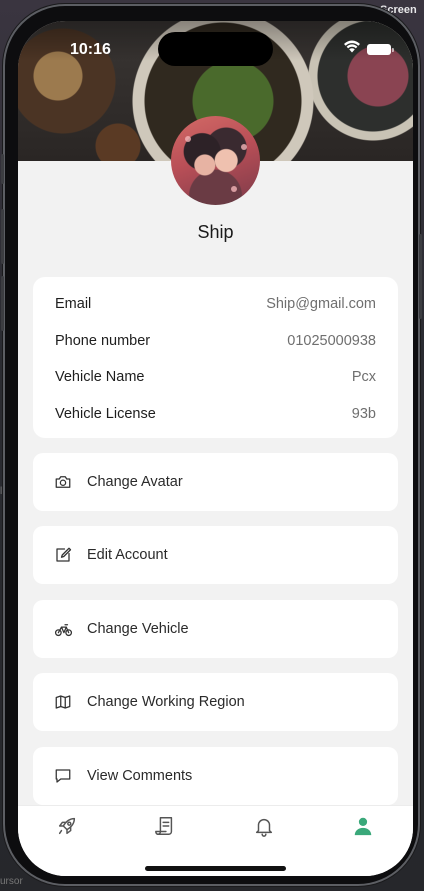 This screenshot has height=891, width=424. Describe the element at coordinates (63, 629) in the screenshot. I see `bicycle-icon` at that location.